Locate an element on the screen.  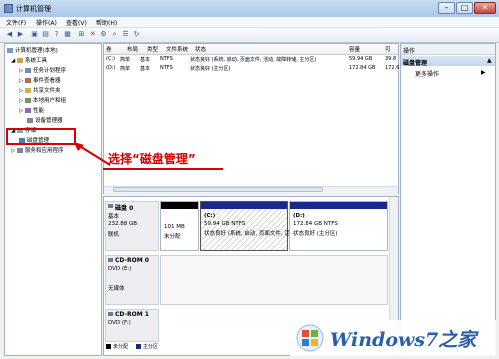
more-actions-arrow-icon: ▶ is located at coordinates (483, 72).